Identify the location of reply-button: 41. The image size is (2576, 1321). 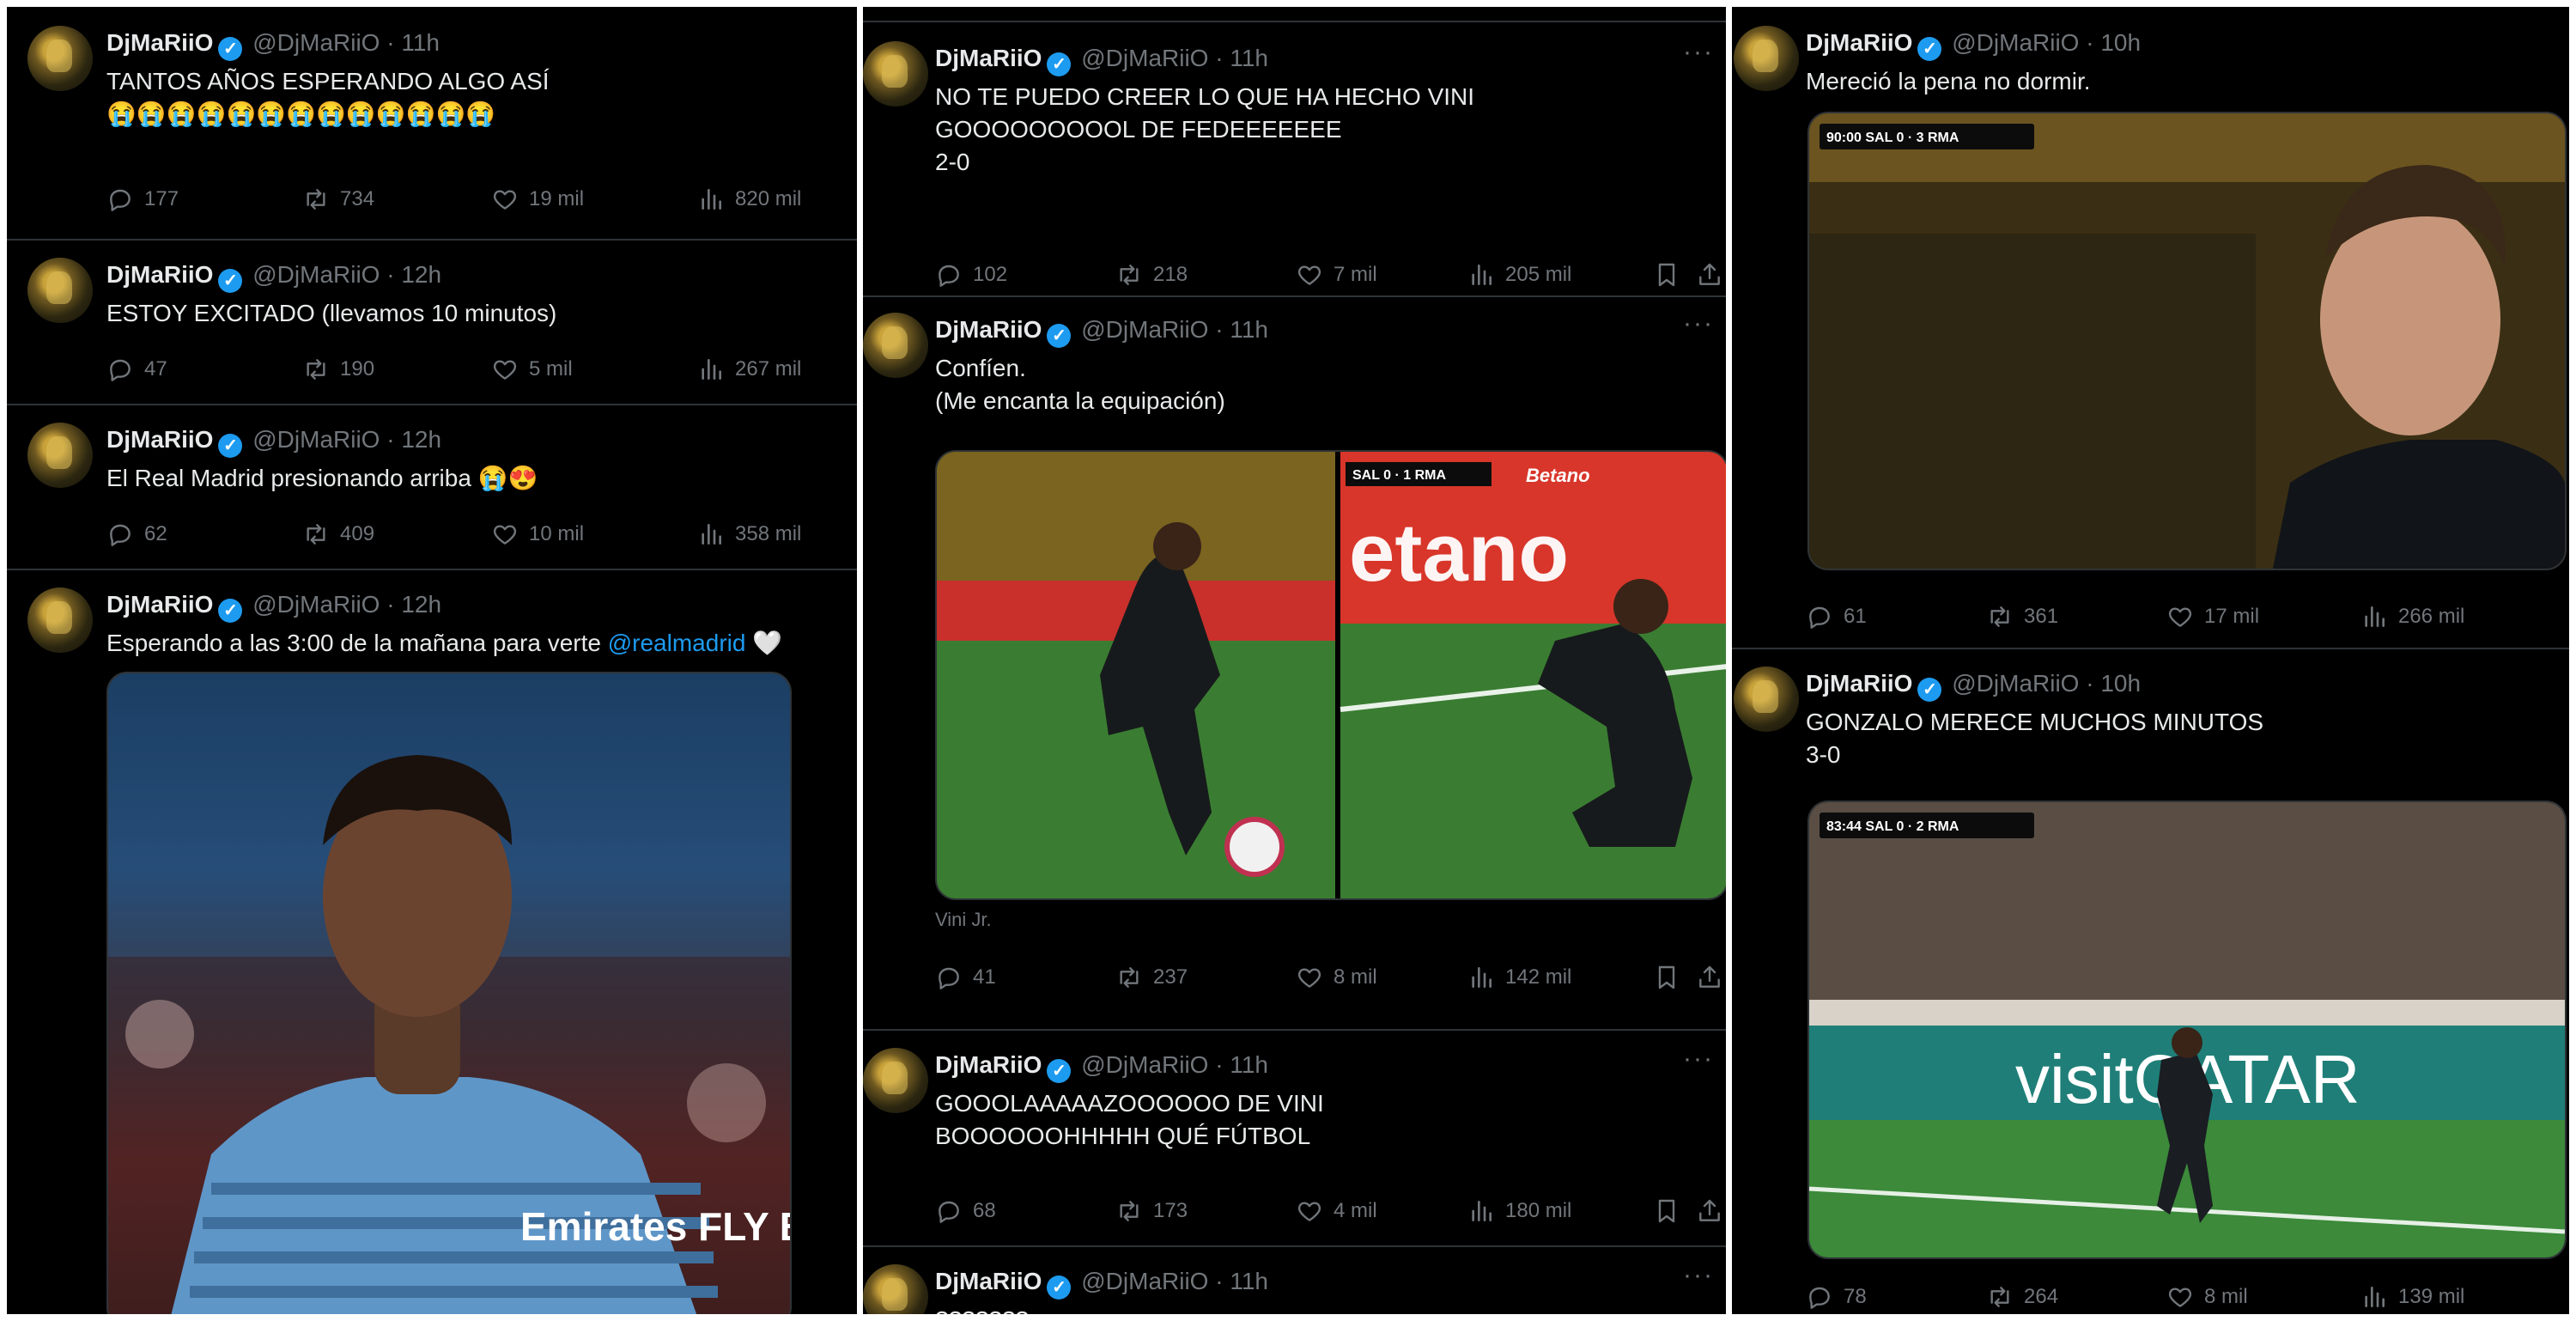
(965, 977).